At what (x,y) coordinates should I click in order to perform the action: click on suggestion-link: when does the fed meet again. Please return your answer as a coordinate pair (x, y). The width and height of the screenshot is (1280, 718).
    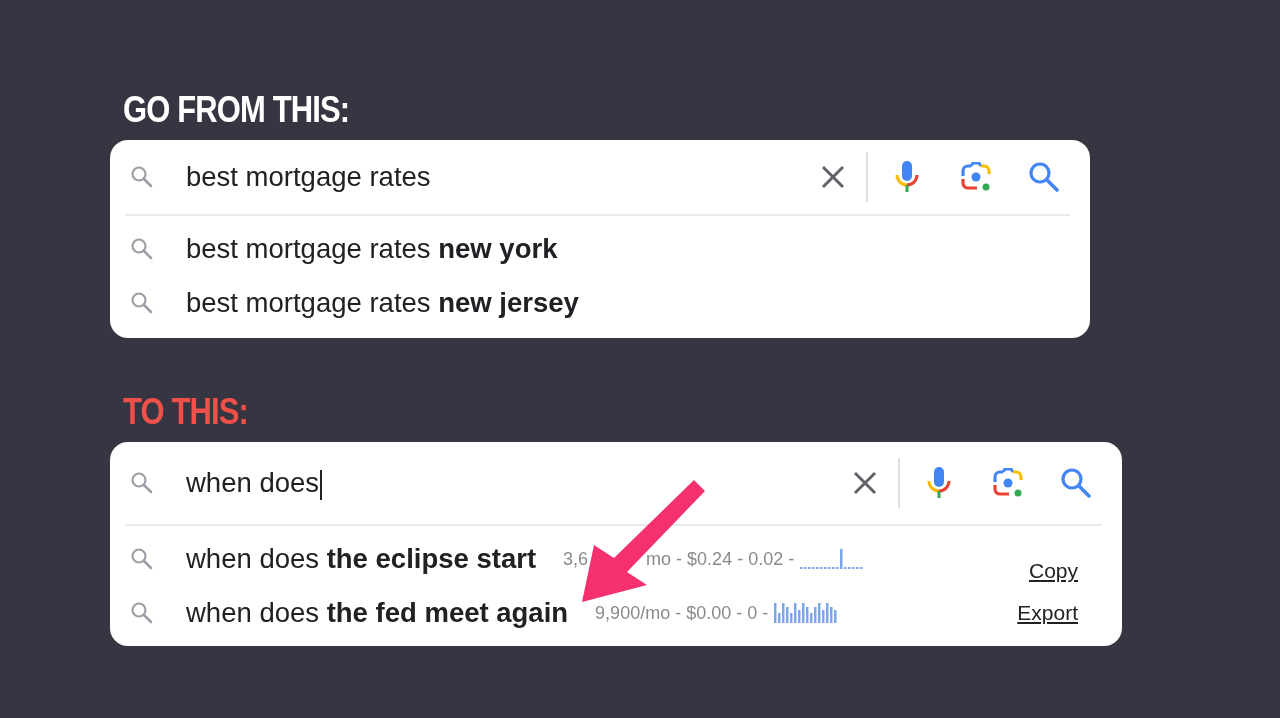
    Looking at the image, I should click on (377, 613).